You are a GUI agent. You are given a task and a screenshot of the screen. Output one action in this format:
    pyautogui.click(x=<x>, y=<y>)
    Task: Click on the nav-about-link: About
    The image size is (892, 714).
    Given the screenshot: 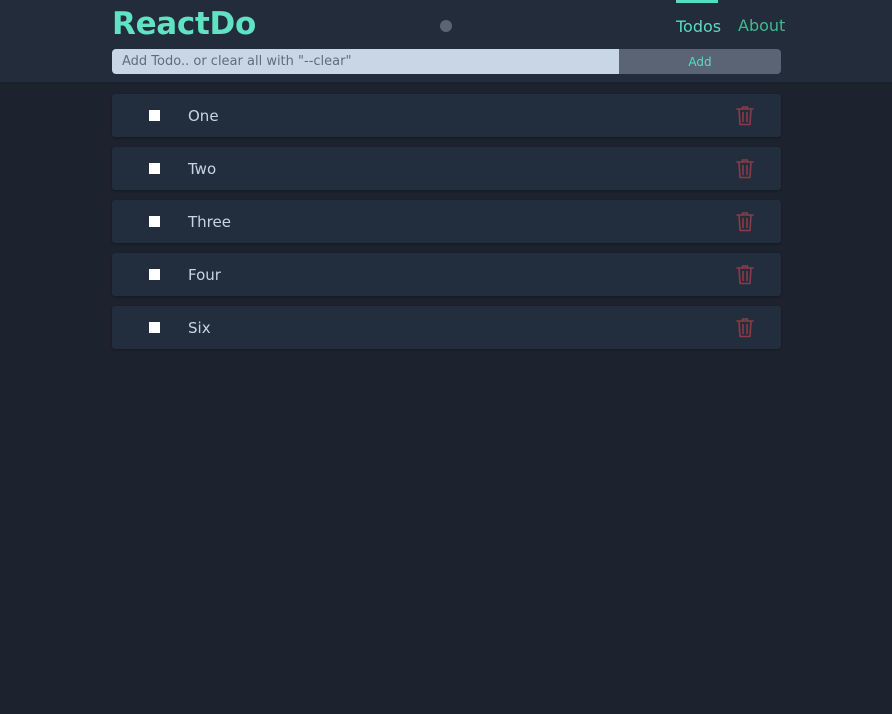 What is the action you would take?
    pyautogui.click(x=761, y=25)
    